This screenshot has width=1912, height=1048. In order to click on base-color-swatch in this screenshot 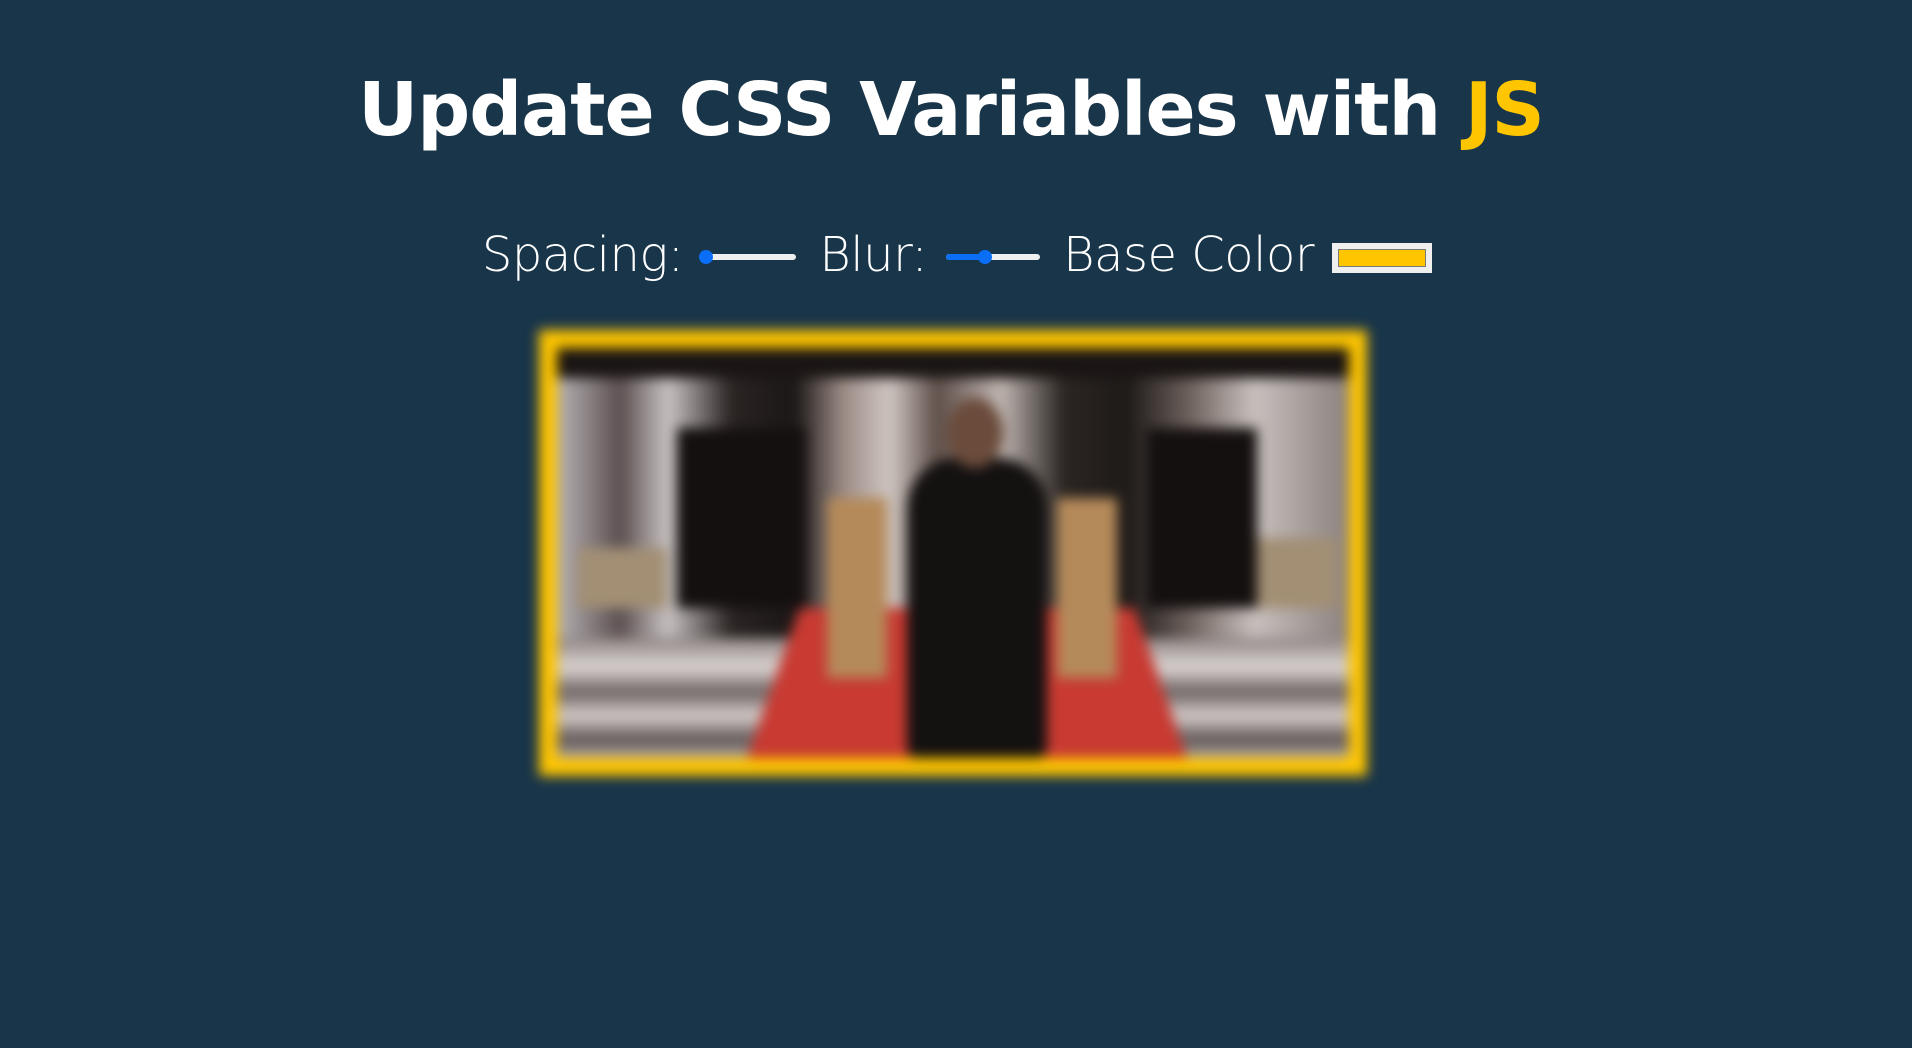, I will do `click(1382, 258)`.